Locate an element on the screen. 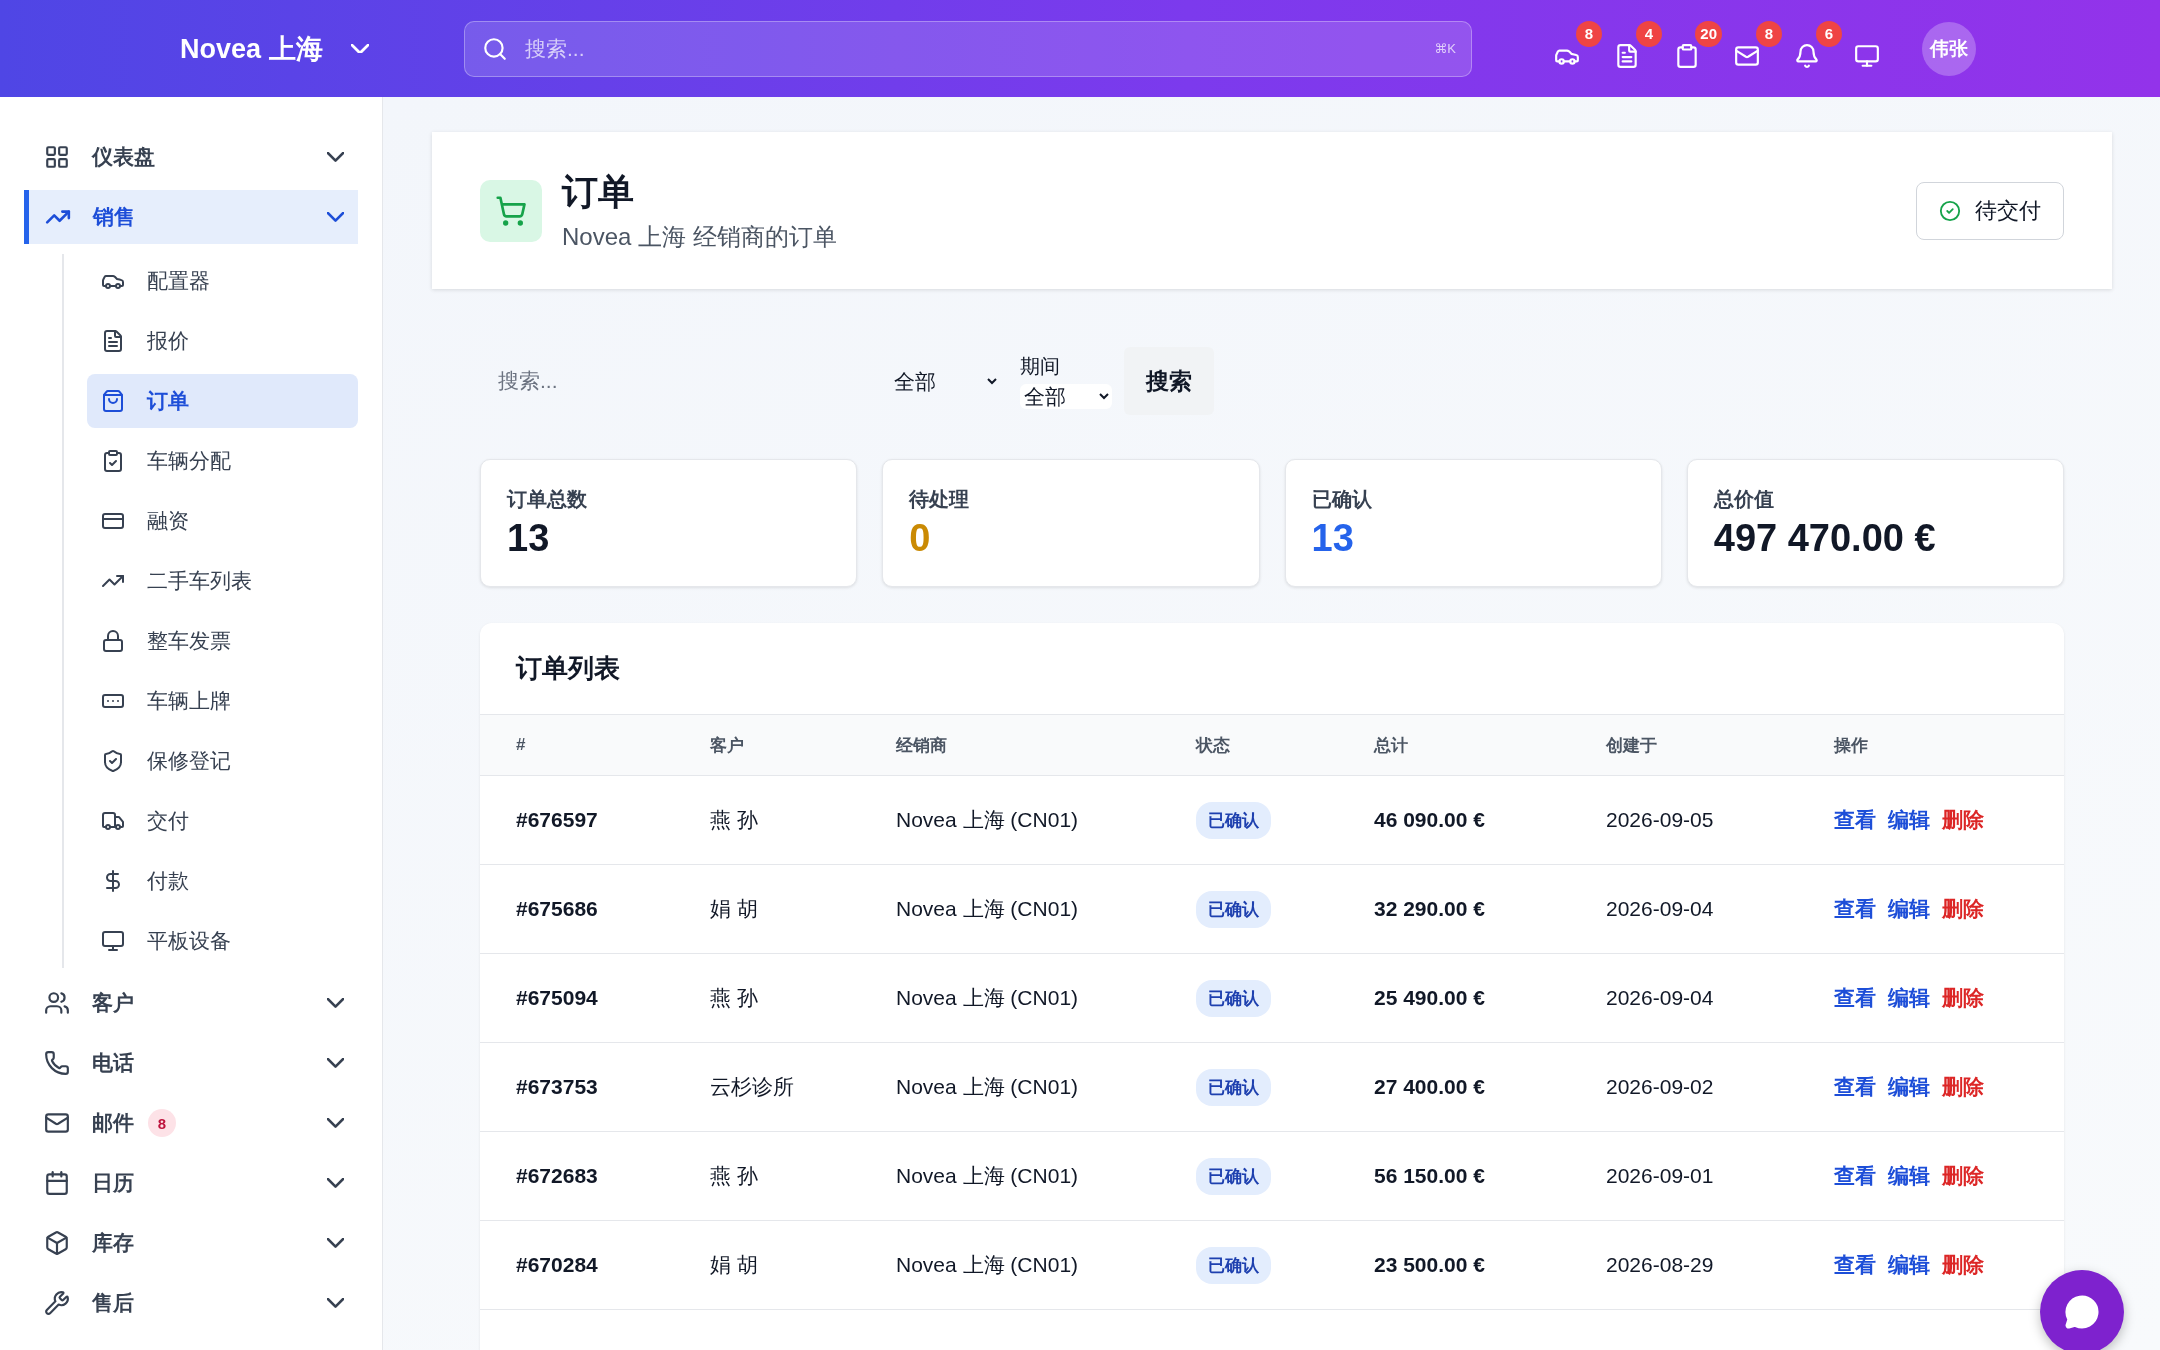  page-title: 订单 is located at coordinates (598, 192).